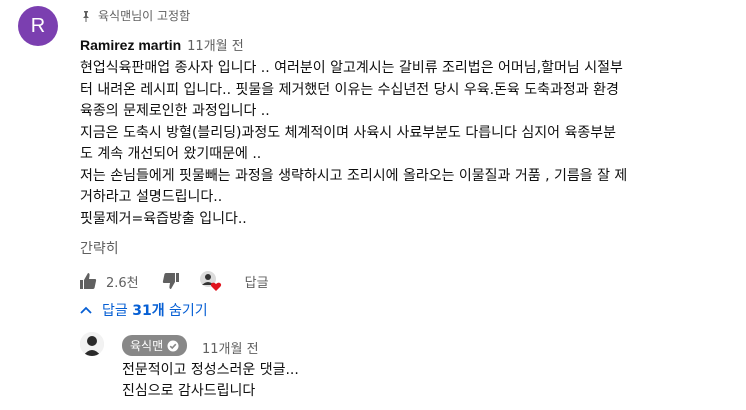  I want to click on avatar-letter: R, so click(38, 25).